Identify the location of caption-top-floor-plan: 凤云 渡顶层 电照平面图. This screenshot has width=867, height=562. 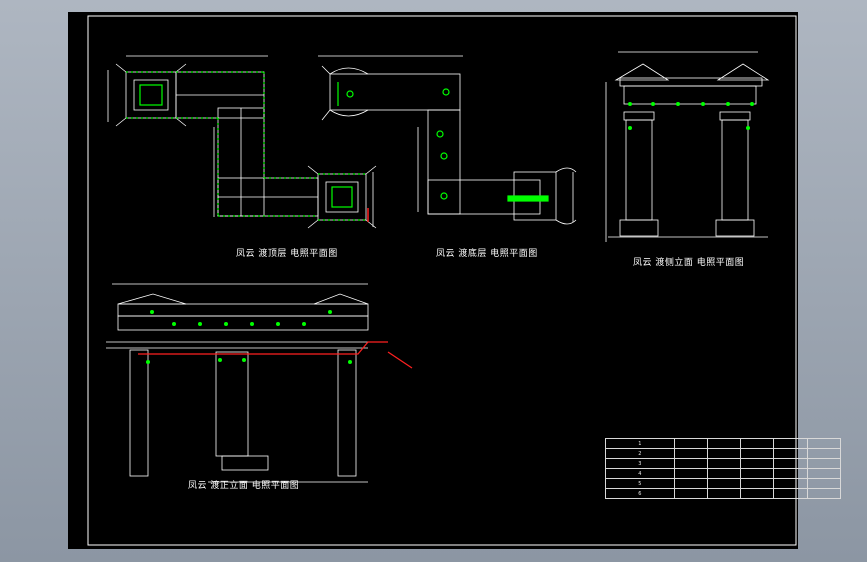
(287, 254).